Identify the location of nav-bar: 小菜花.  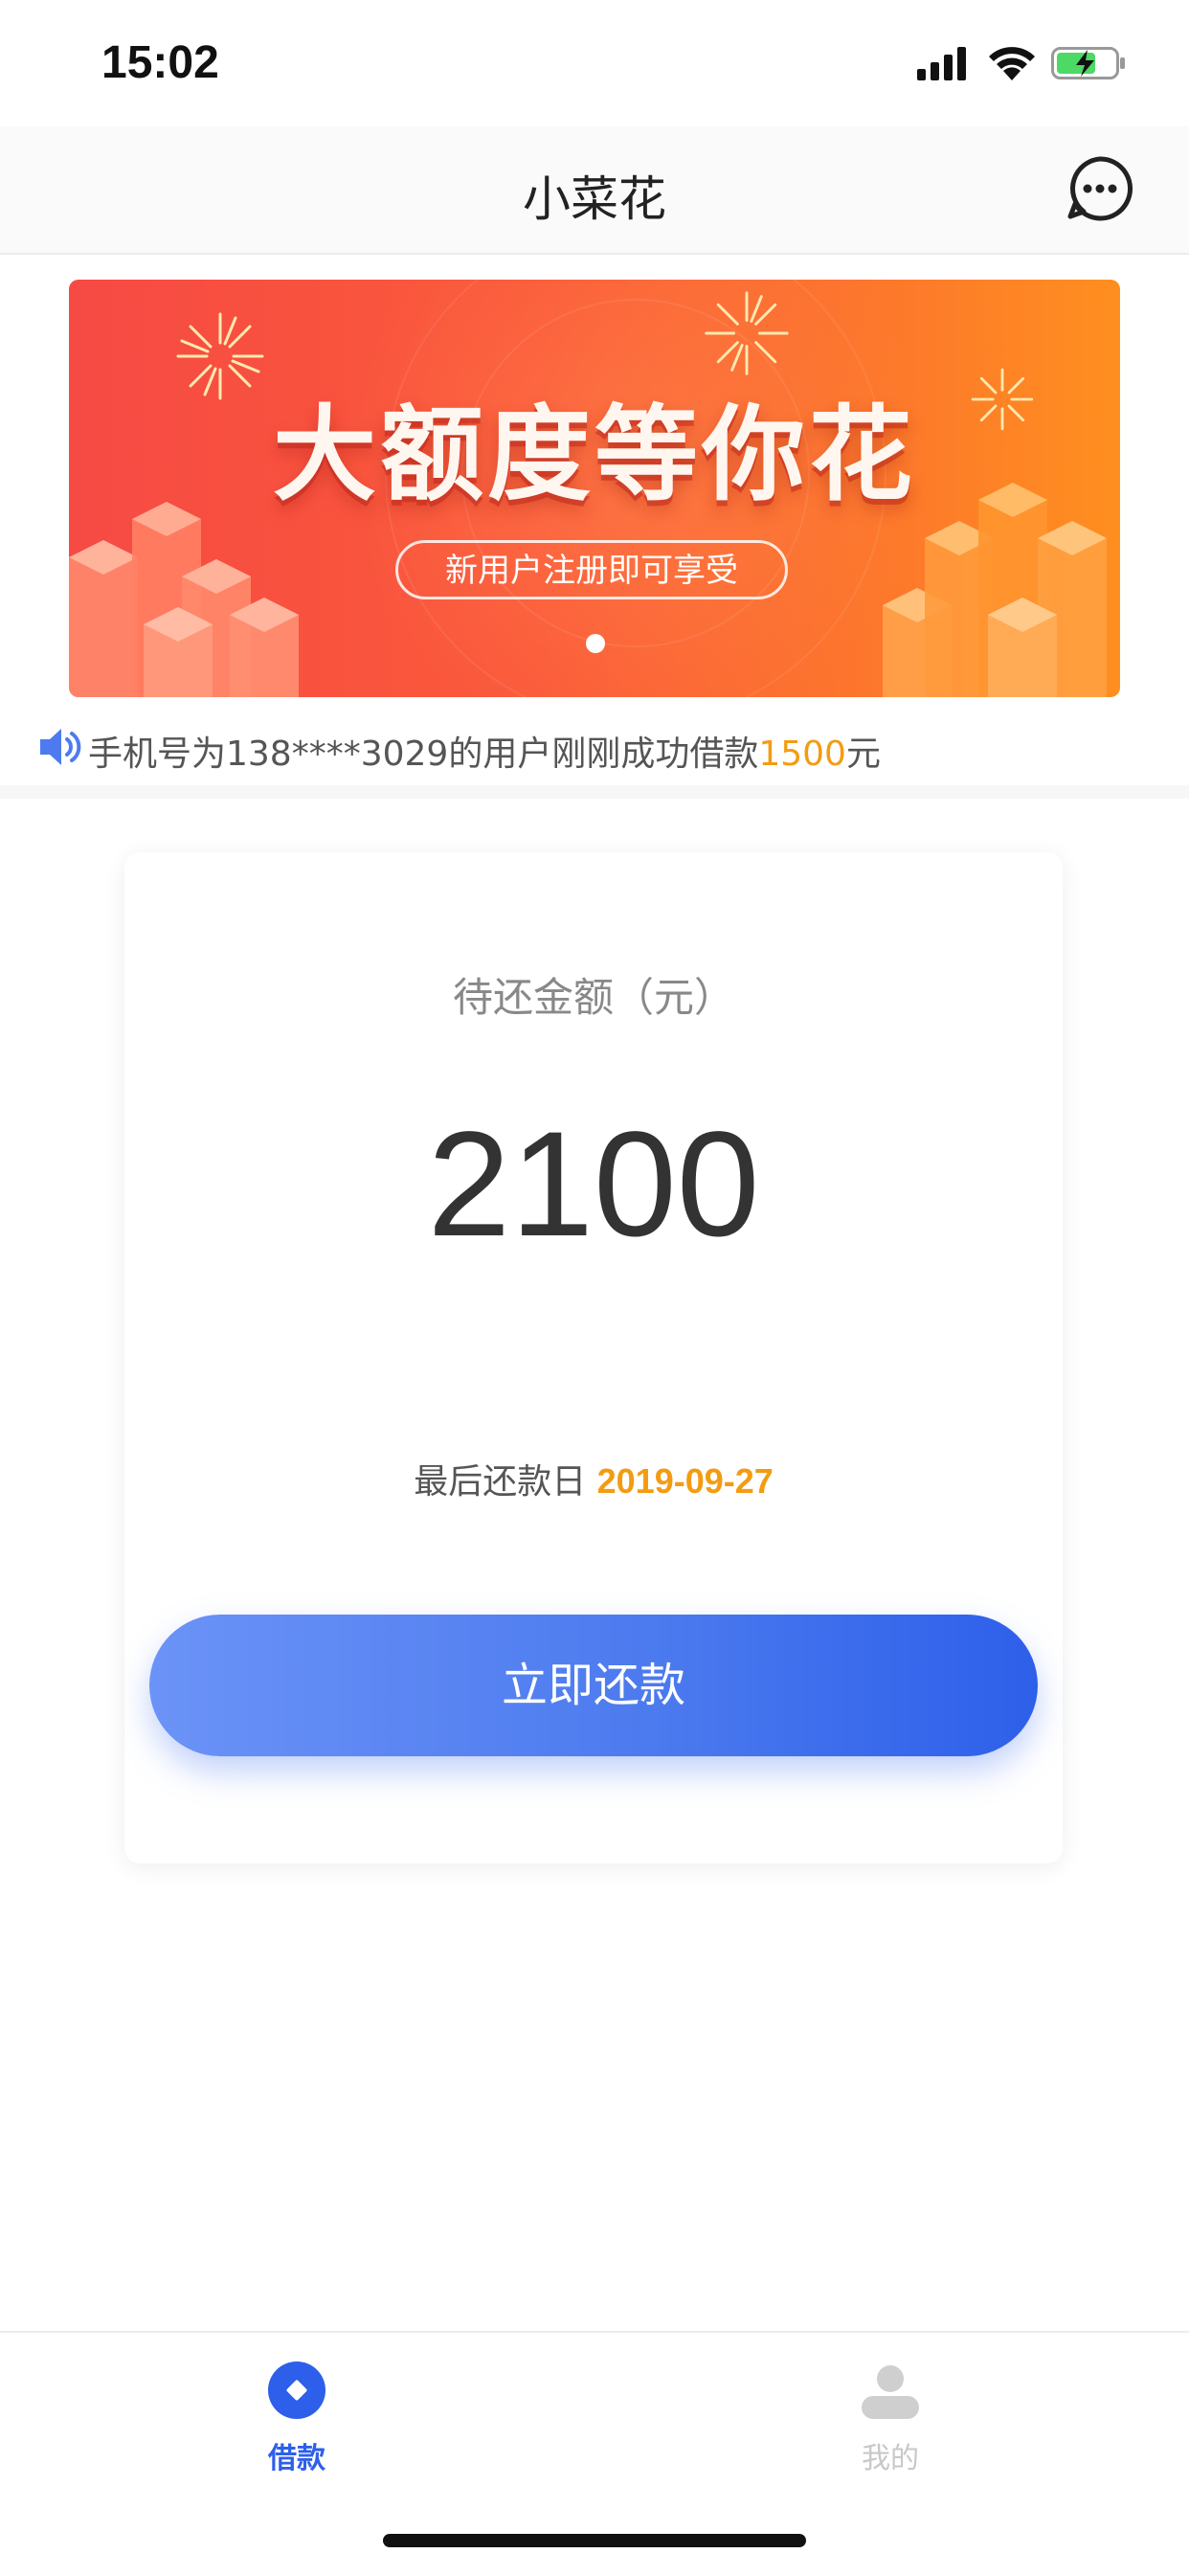
(594, 190).